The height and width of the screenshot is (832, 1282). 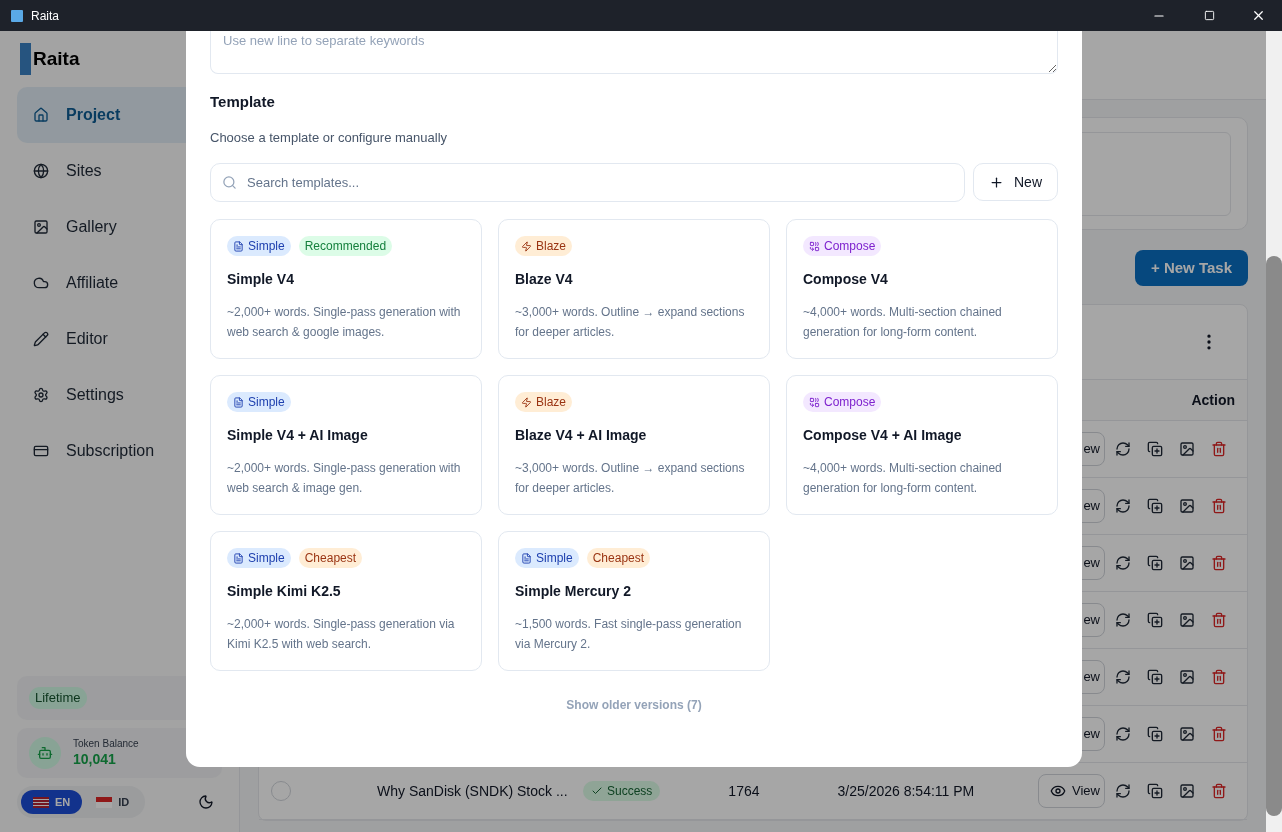 What do you see at coordinates (281, 791) in the screenshot?
I see `row-checkbox` at bounding box center [281, 791].